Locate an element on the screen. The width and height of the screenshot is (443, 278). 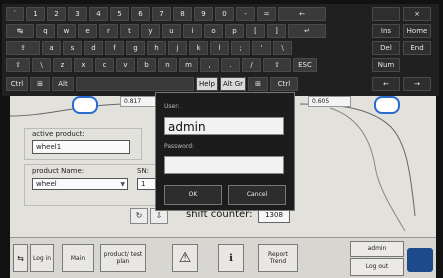
key: y is located at coordinates (150, 31).